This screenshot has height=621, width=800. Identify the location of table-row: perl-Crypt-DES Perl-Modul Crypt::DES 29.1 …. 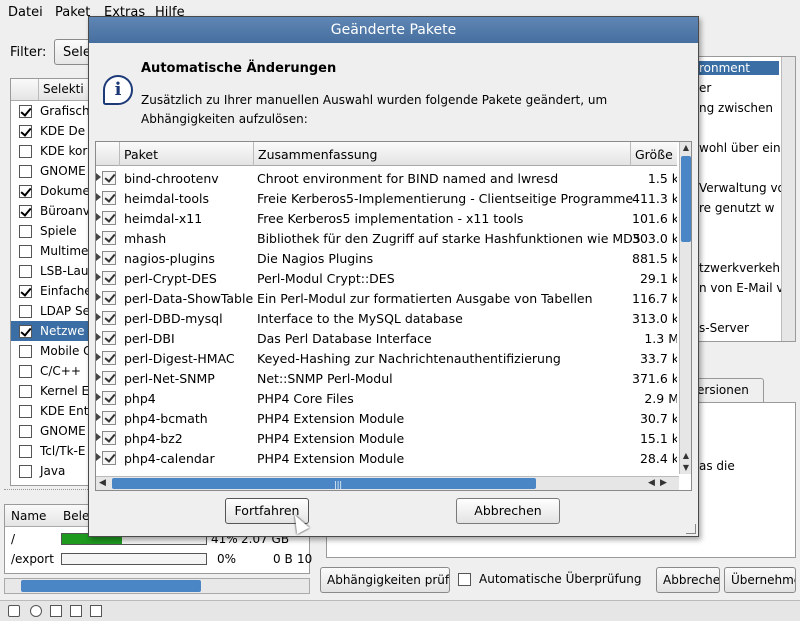
(386, 278).